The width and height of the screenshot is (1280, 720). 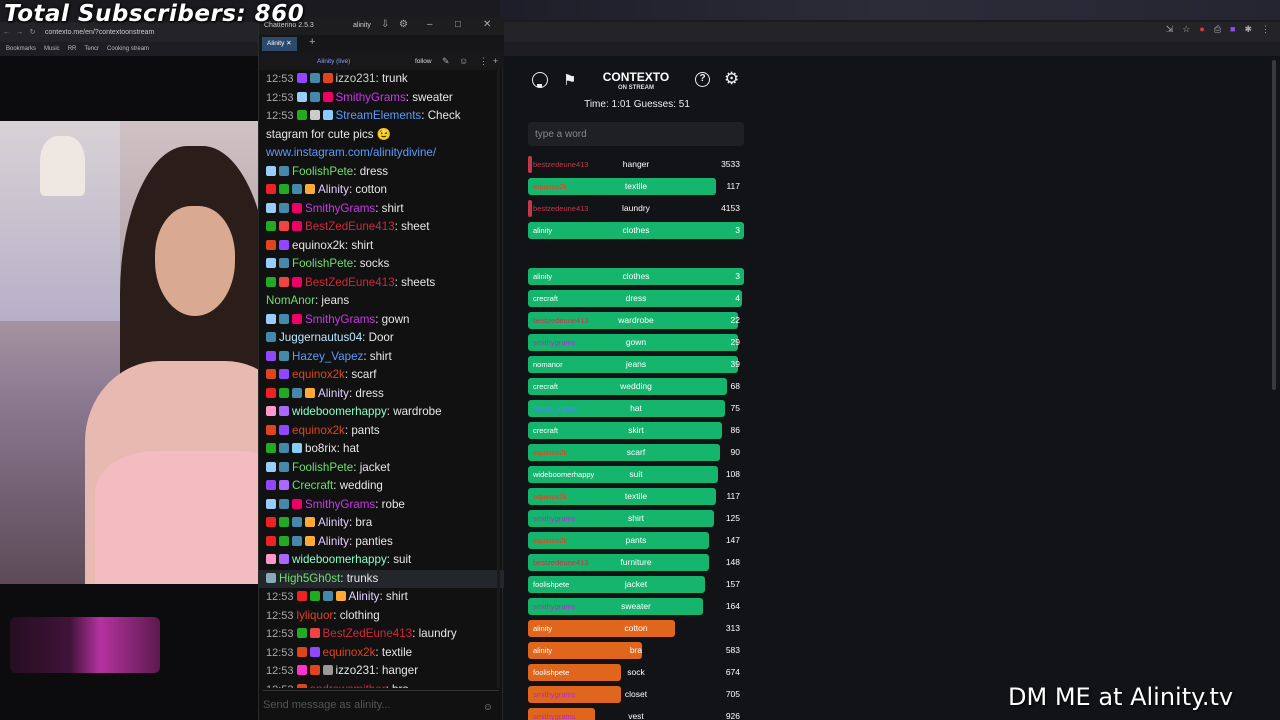 I want to click on chat-message: BestZedEune413: sheet, so click(x=381, y=227).